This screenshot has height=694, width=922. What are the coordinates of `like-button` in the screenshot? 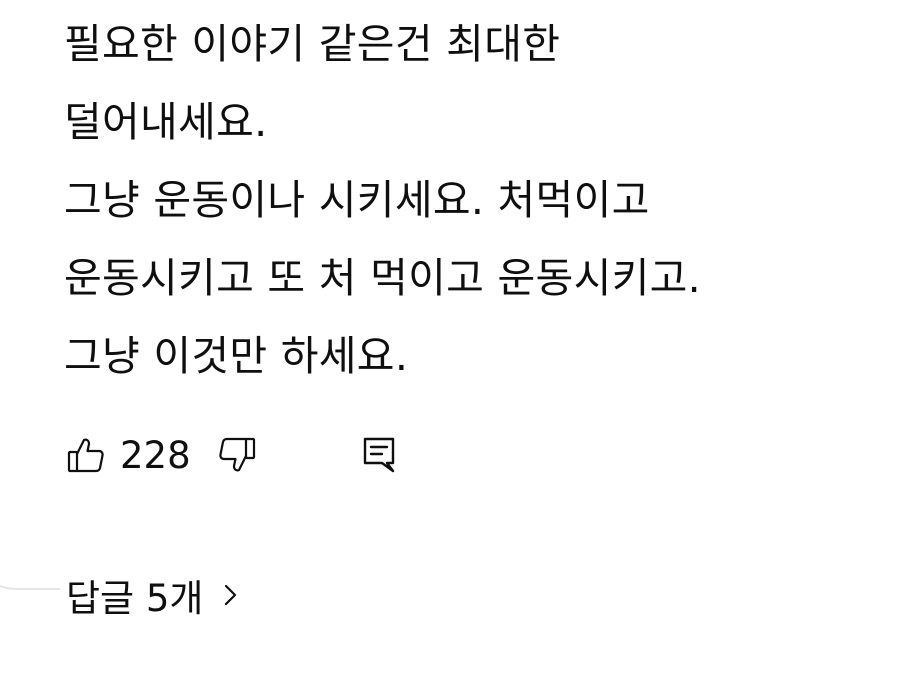 It's located at (86, 455).